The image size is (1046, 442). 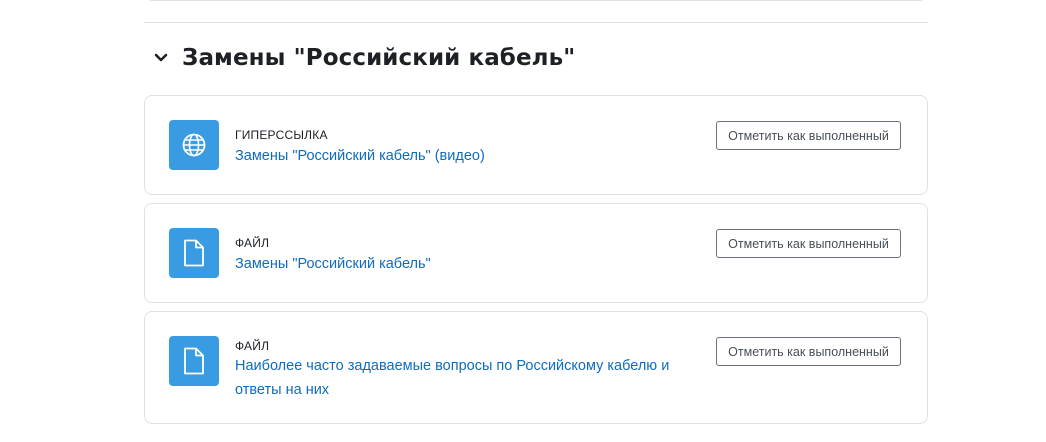 I want to click on section-divider, so click(x=536, y=22).